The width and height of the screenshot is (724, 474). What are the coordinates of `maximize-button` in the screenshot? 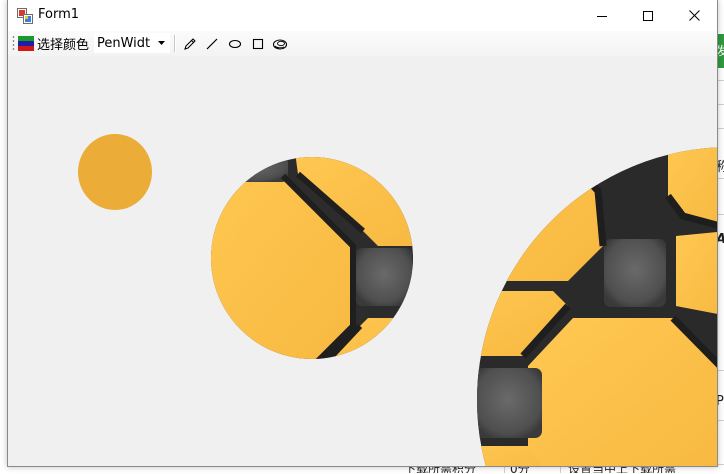 It's located at (648, 15).